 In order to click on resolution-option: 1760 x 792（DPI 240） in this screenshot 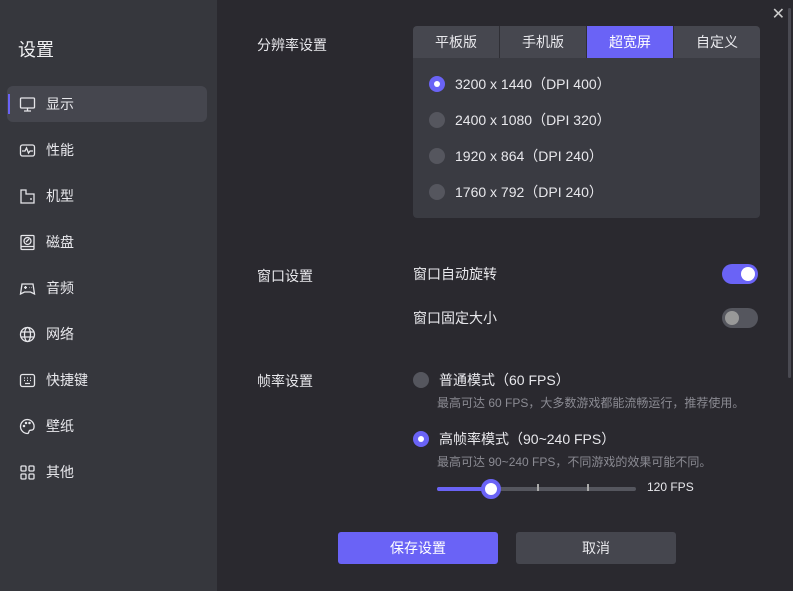, I will do `click(516, 192)`.